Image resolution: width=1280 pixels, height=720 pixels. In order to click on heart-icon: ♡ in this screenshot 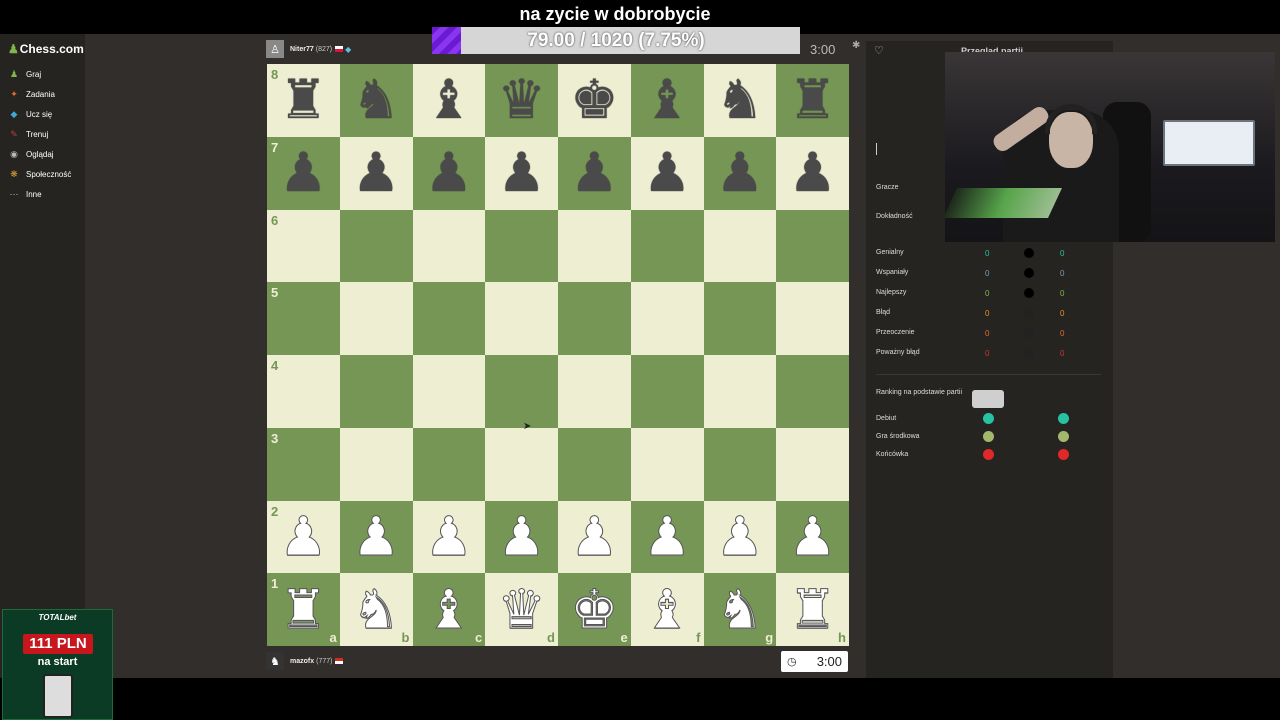, I will do `click(879, 50)`.